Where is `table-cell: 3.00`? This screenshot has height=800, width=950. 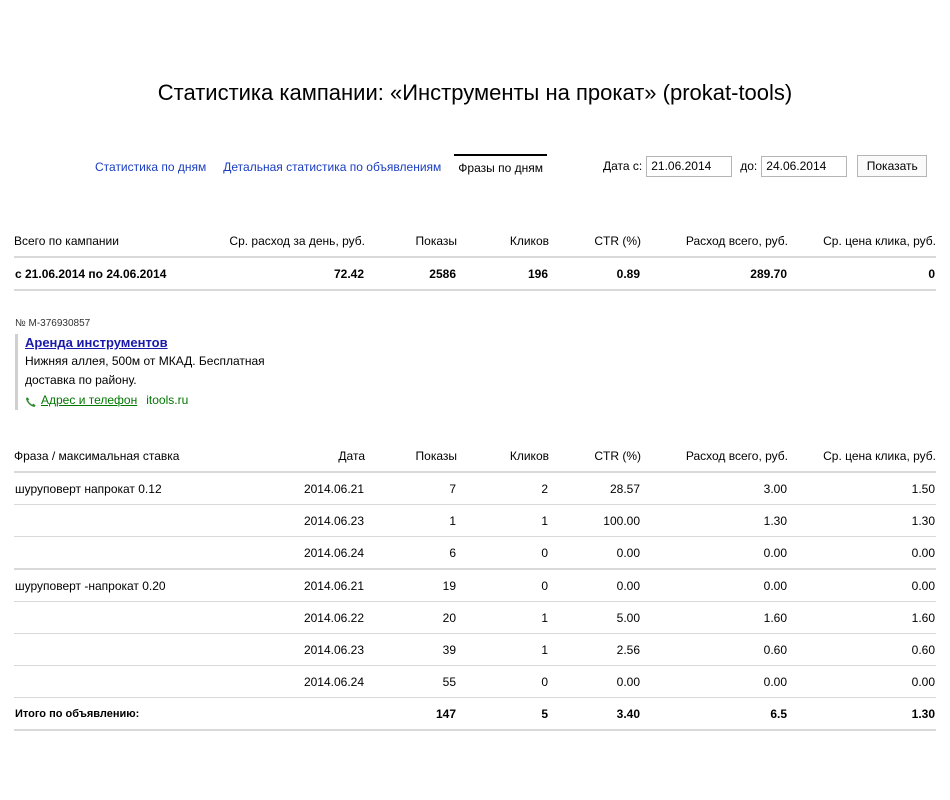
table-cell: 3.00 is located at coordinates (714, 488).